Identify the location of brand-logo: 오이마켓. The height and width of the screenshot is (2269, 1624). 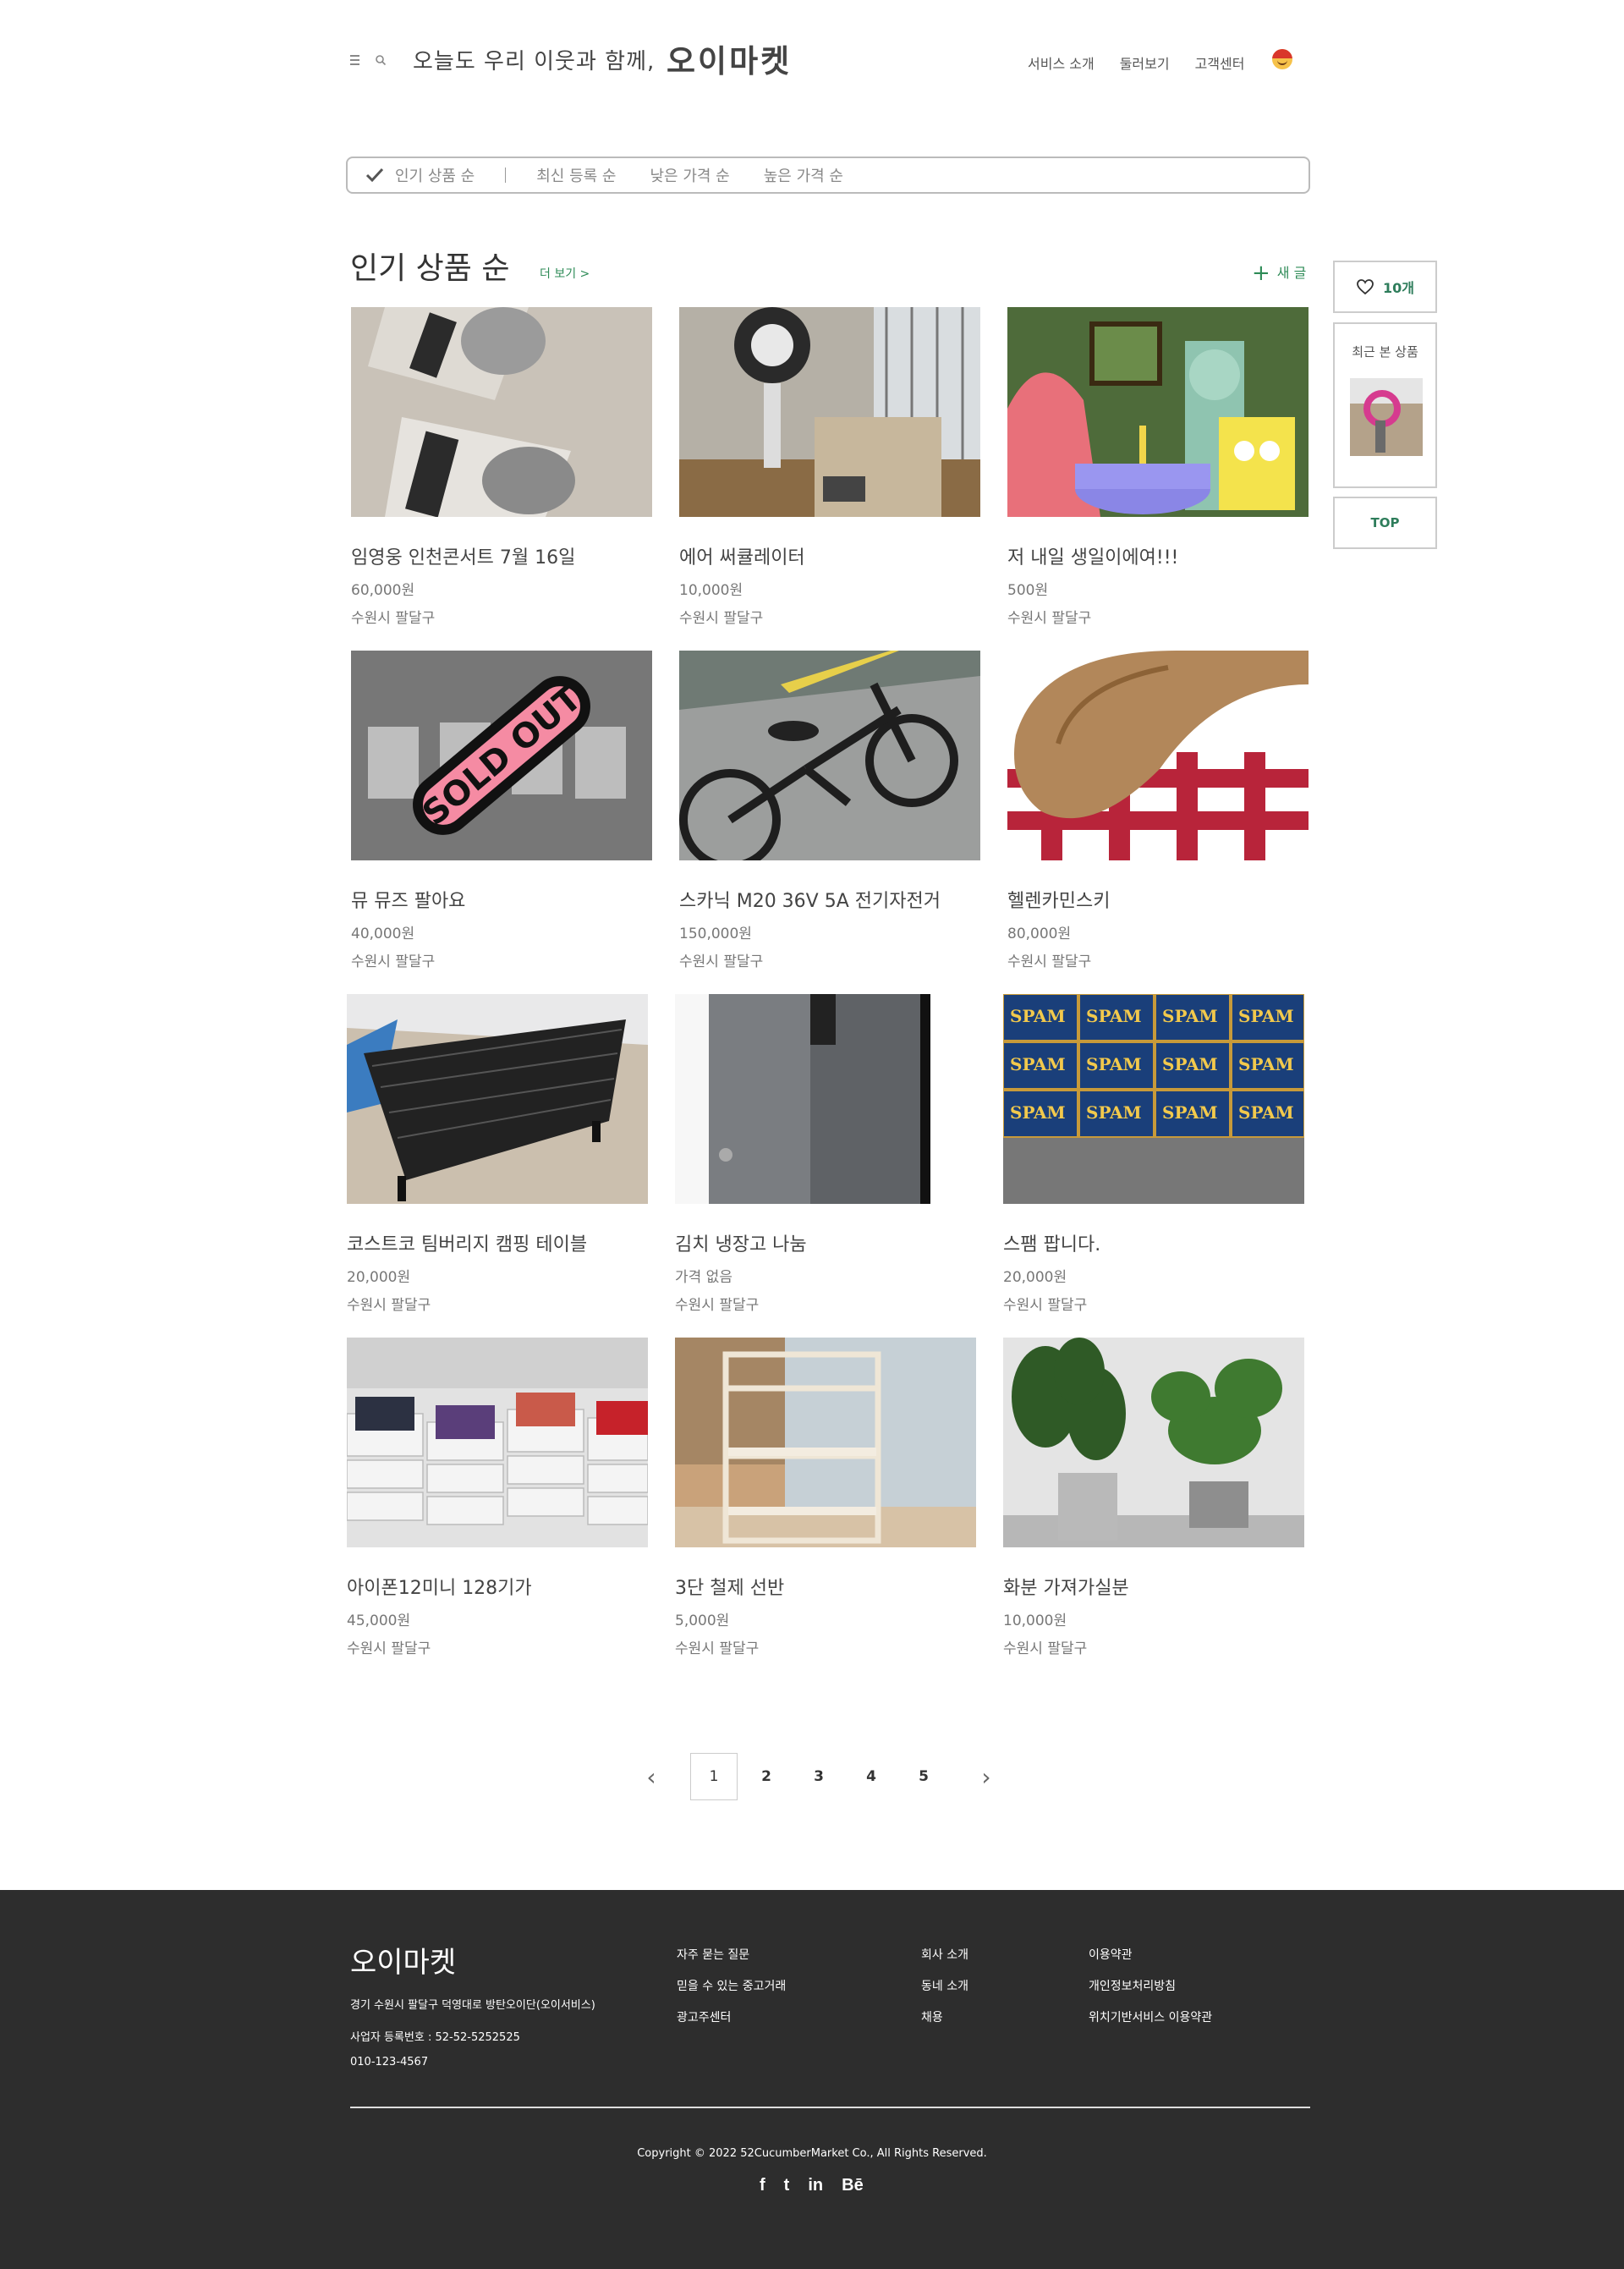
(729, 58).